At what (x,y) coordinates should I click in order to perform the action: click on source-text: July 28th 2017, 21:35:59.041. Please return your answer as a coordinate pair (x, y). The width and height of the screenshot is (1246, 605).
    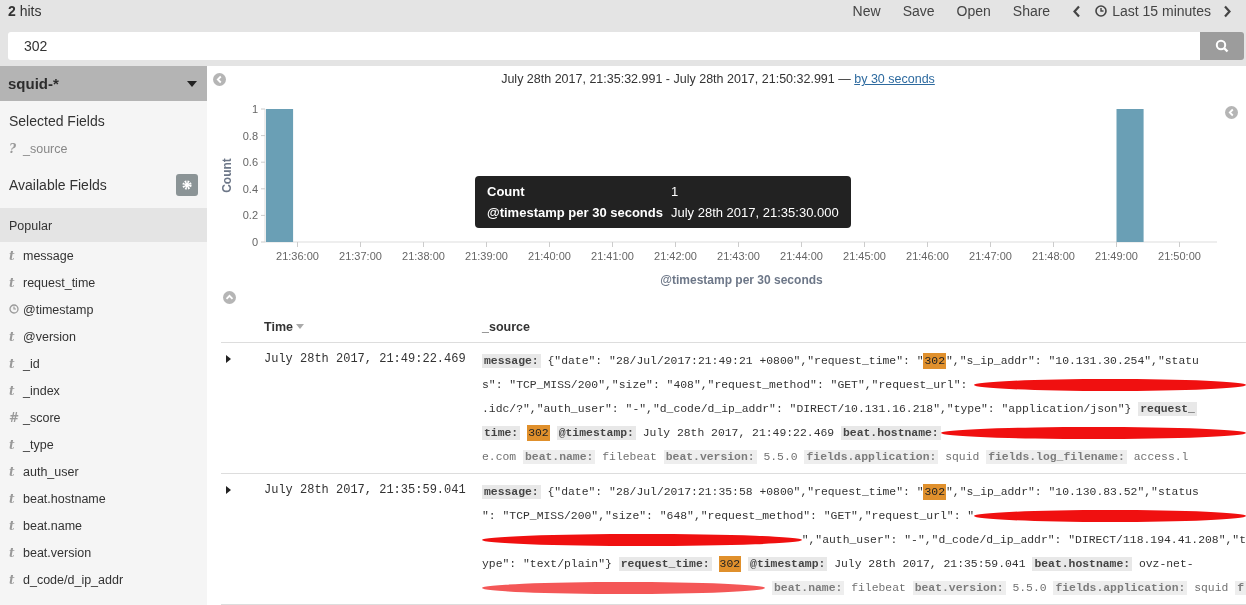
    Looking at the image, I should click on (930, 564).